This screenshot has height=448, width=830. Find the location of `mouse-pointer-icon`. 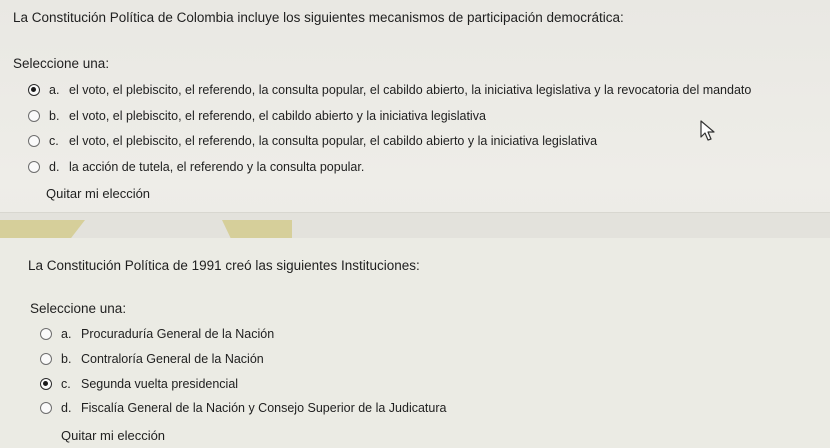

mouse-pointer-icon is located at coordinates (707, 130).